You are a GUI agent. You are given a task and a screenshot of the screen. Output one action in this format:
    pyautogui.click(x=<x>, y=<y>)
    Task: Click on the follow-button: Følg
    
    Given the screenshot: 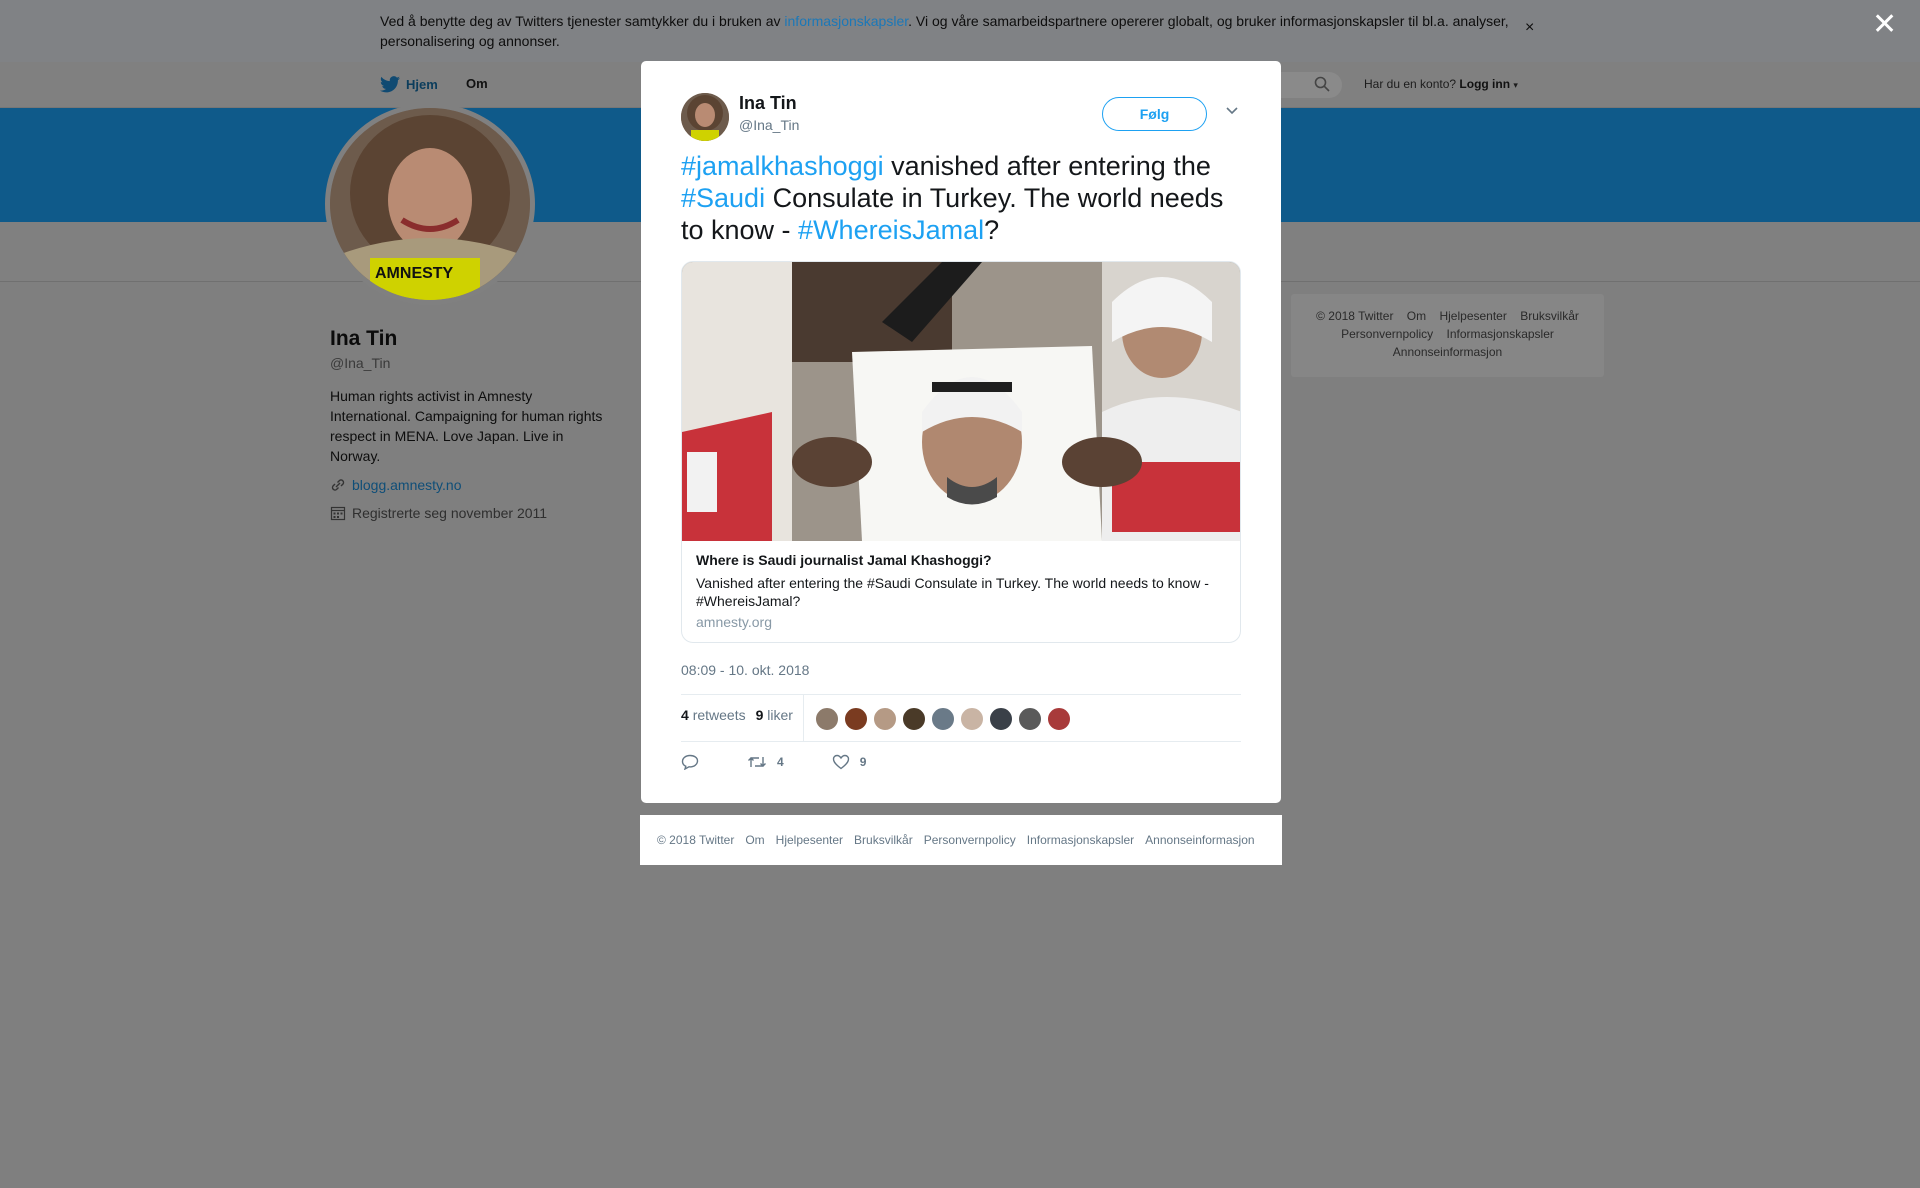 What is the action you would take?
    pyautogui.click(x=1154, y=114)
    